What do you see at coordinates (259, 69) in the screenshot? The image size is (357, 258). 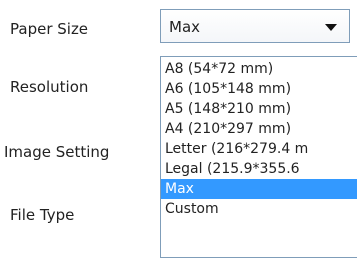 I see `paper-size-option-a8: A8 (54*72 mm)` at bounding box center [259, 69].